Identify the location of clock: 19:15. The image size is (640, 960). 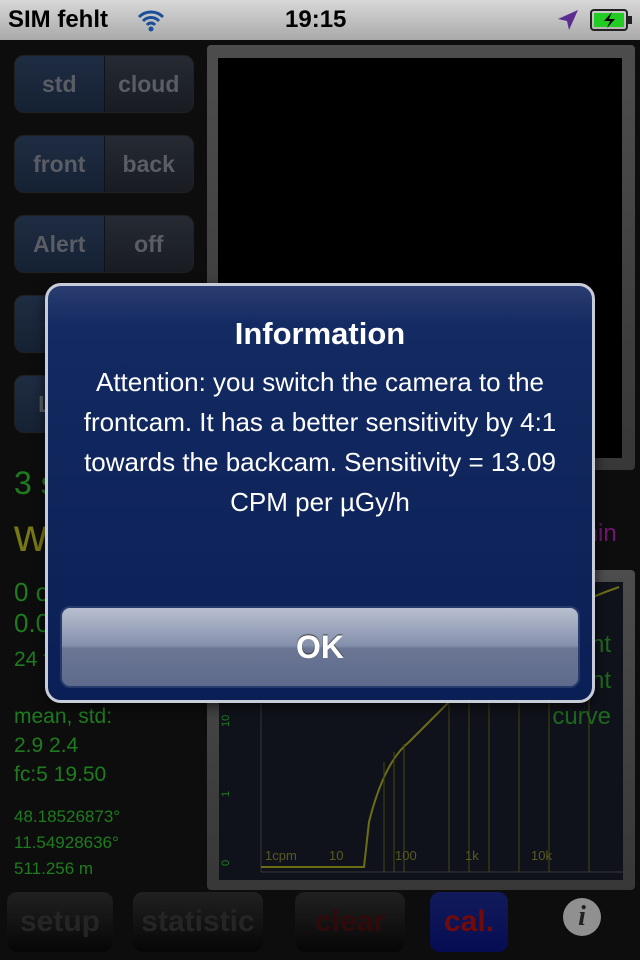
(316, 19).